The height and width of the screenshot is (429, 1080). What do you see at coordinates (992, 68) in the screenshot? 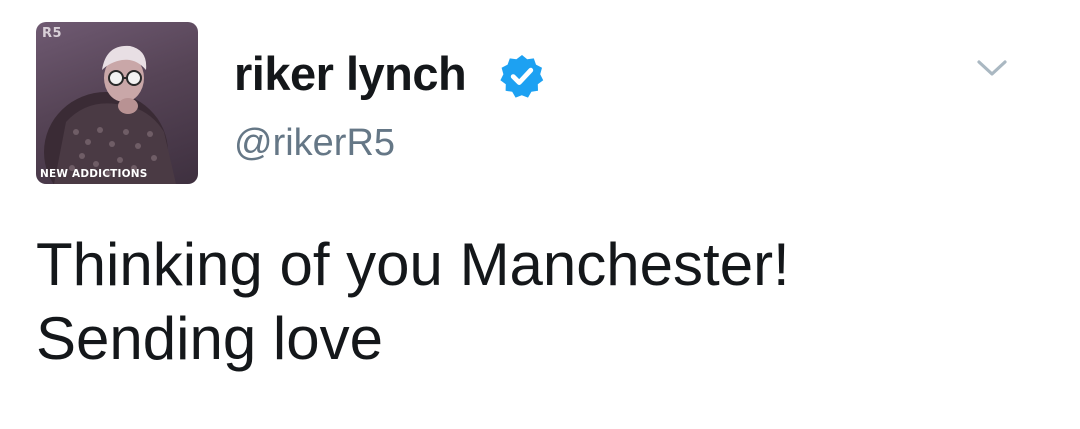
I see `chevron-down-icon` at bounding box center [992, 68].